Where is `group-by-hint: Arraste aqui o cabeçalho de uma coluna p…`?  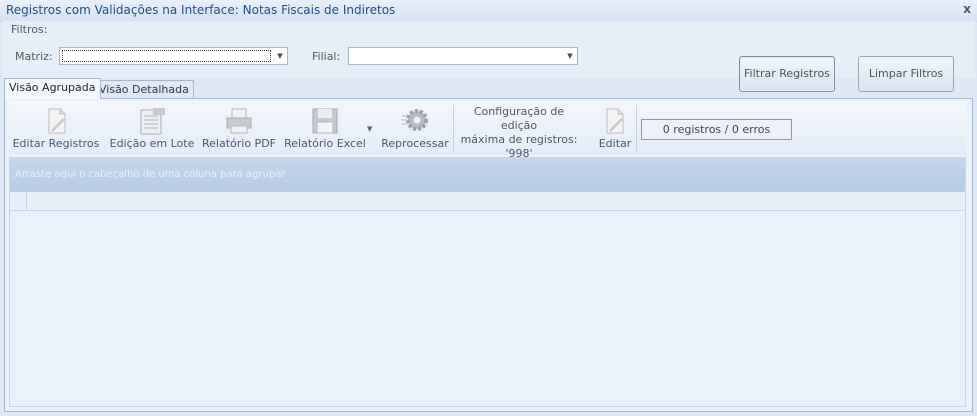
group-by-hint: Arraste aqui o cabeçalho de uma coluna p… is located at coordinates (150, 174).